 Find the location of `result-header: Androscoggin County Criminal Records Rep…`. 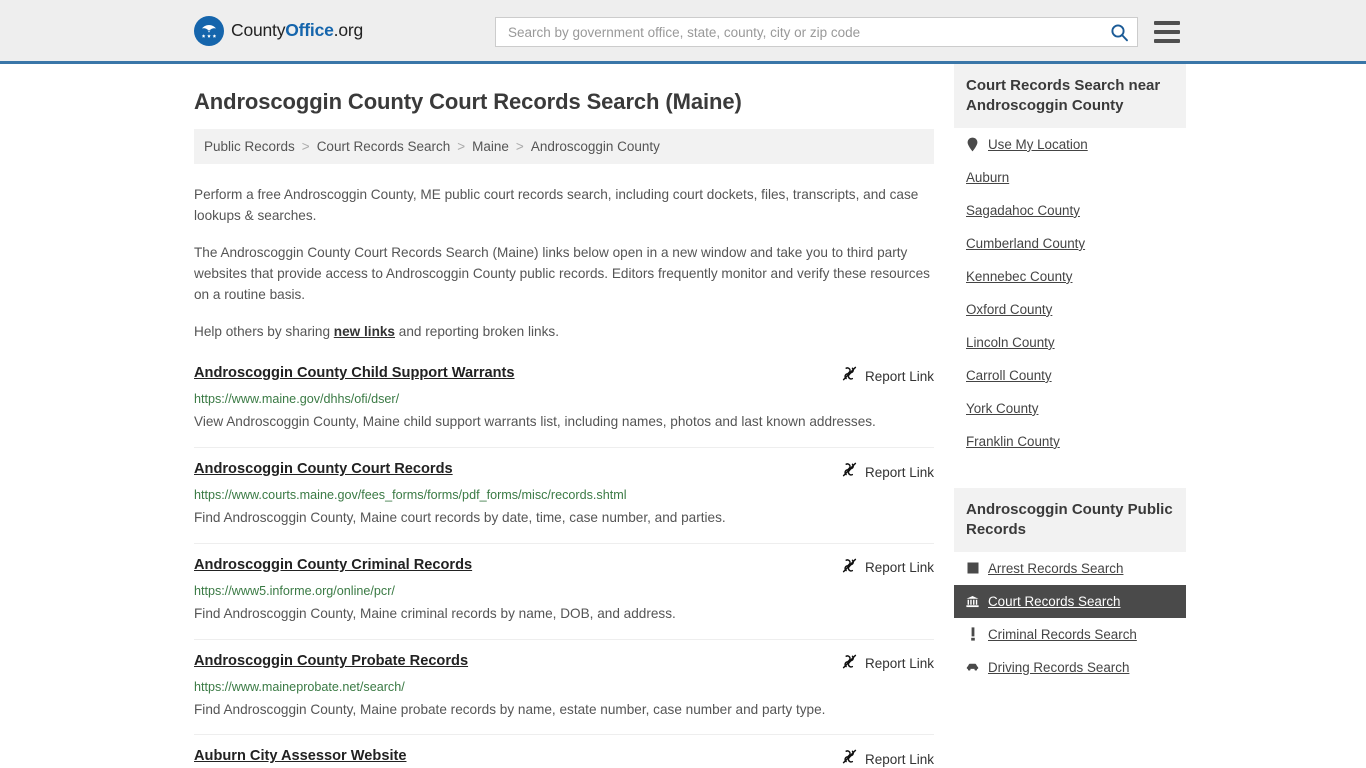

result-header: Androscoggin County Criminal Records Rep… is located at coordinates (564, 567).